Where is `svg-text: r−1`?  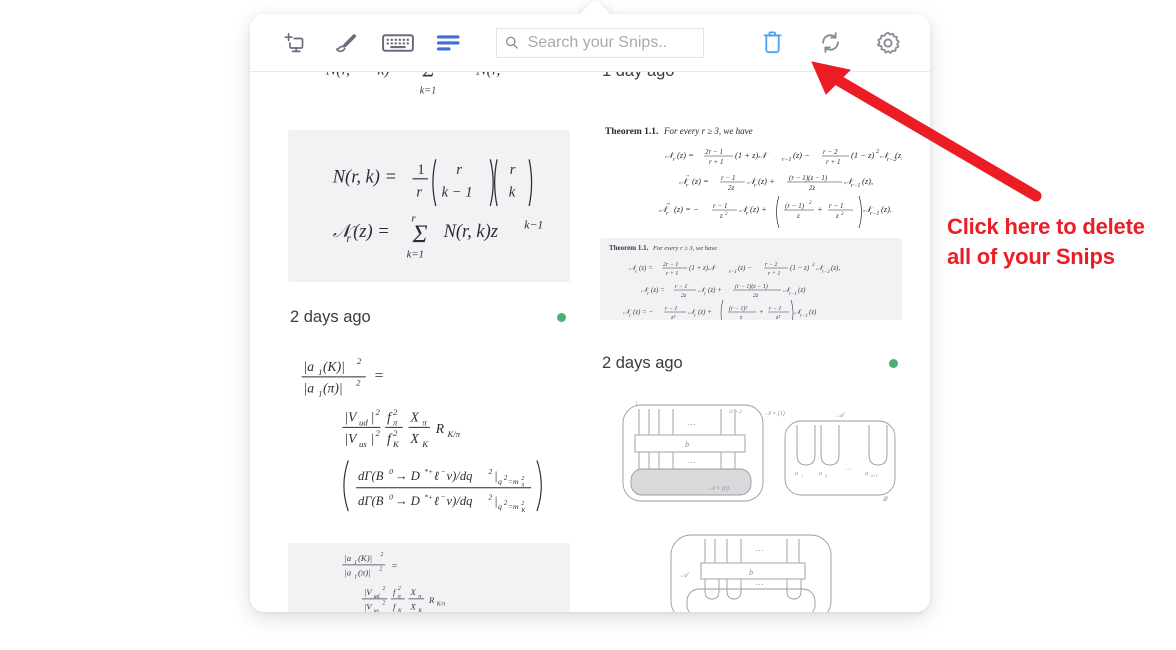 svg-text: r−1 is located at coordinates (733, 272).